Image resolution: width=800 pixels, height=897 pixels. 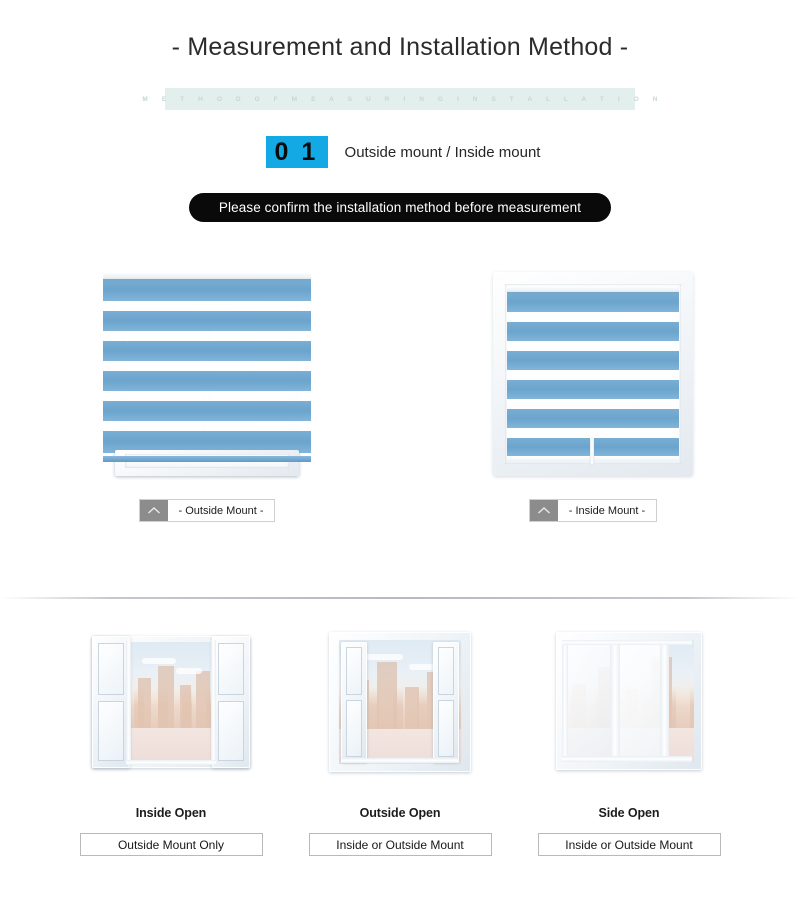 I want to click on window-head-bar, so click(x=627, y=642).